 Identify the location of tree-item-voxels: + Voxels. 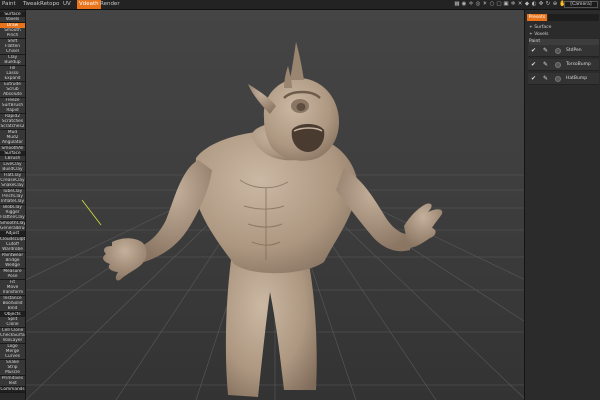
(564, 35).